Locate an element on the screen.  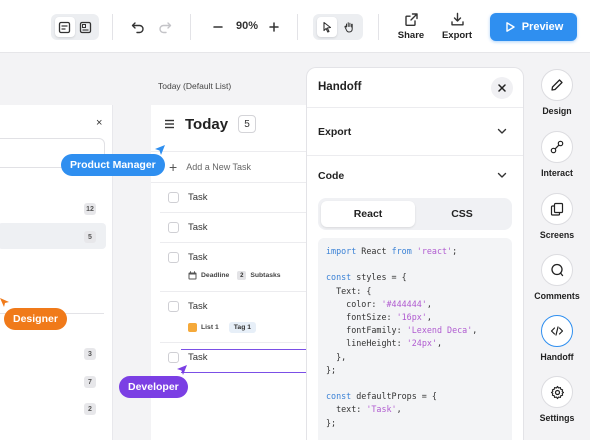
tag-chip: Tag 1 is located at coordinates (242, 327).